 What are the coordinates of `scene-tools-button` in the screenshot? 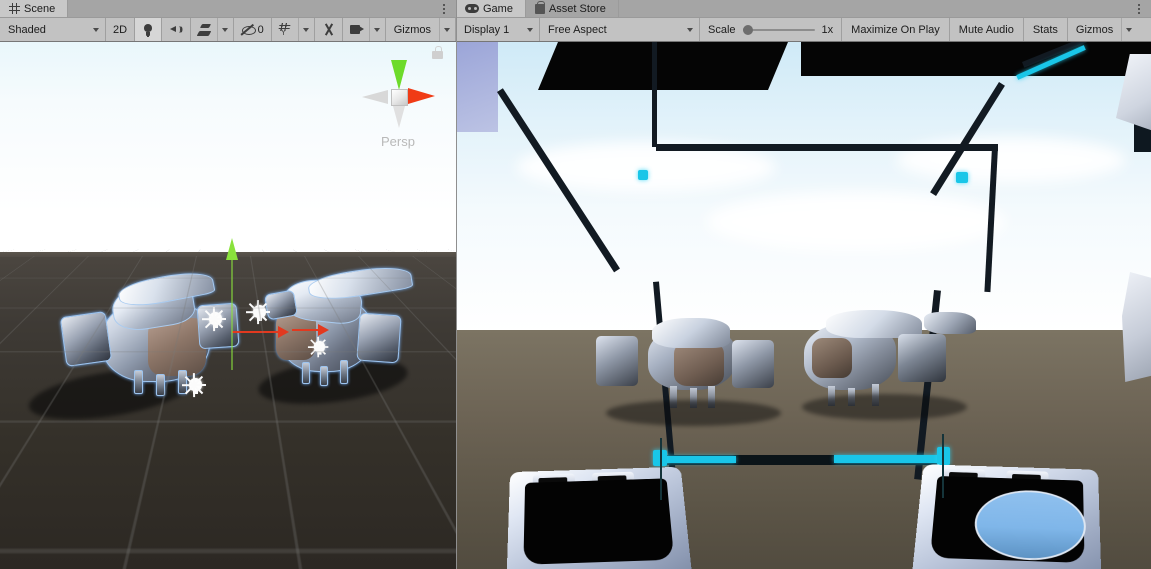 It's located at (328, 29).